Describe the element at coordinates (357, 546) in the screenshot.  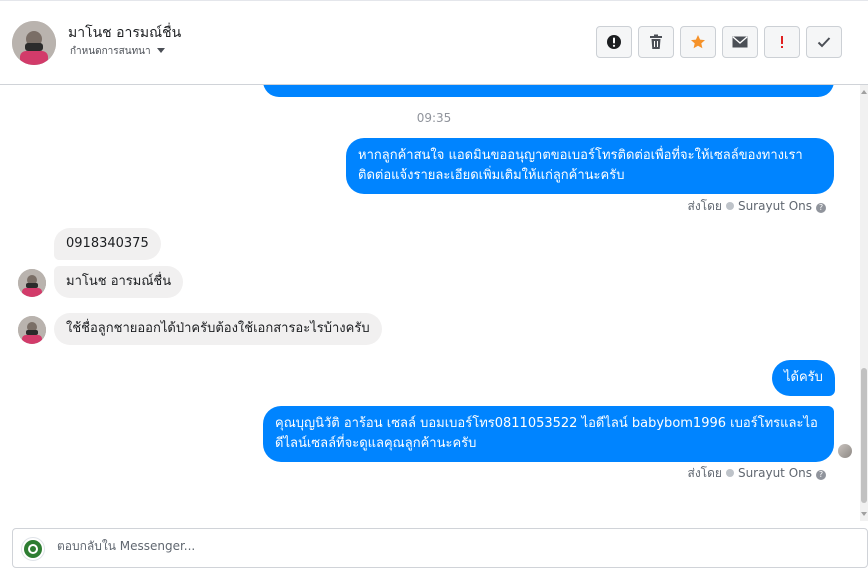
I see `reply-input` at that location.